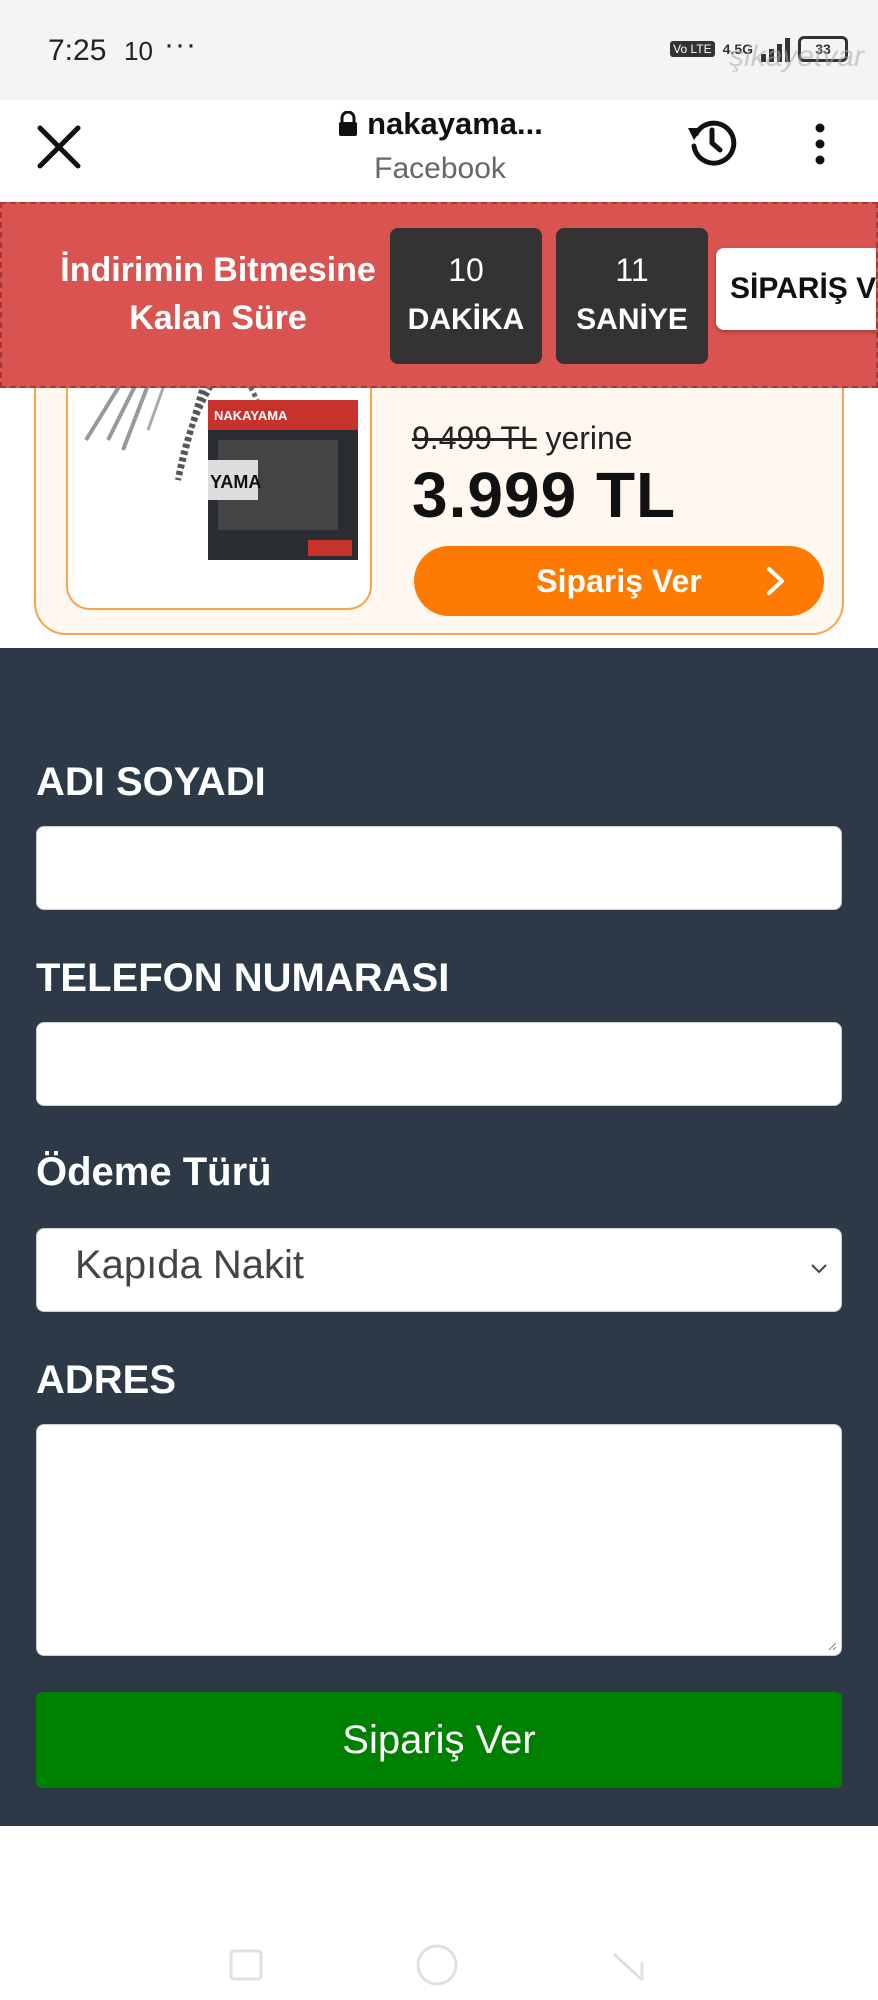  Describe the element at coordinates (151, 782) in the screenshot. I see `name-label: ADI SOYADI` at that location.